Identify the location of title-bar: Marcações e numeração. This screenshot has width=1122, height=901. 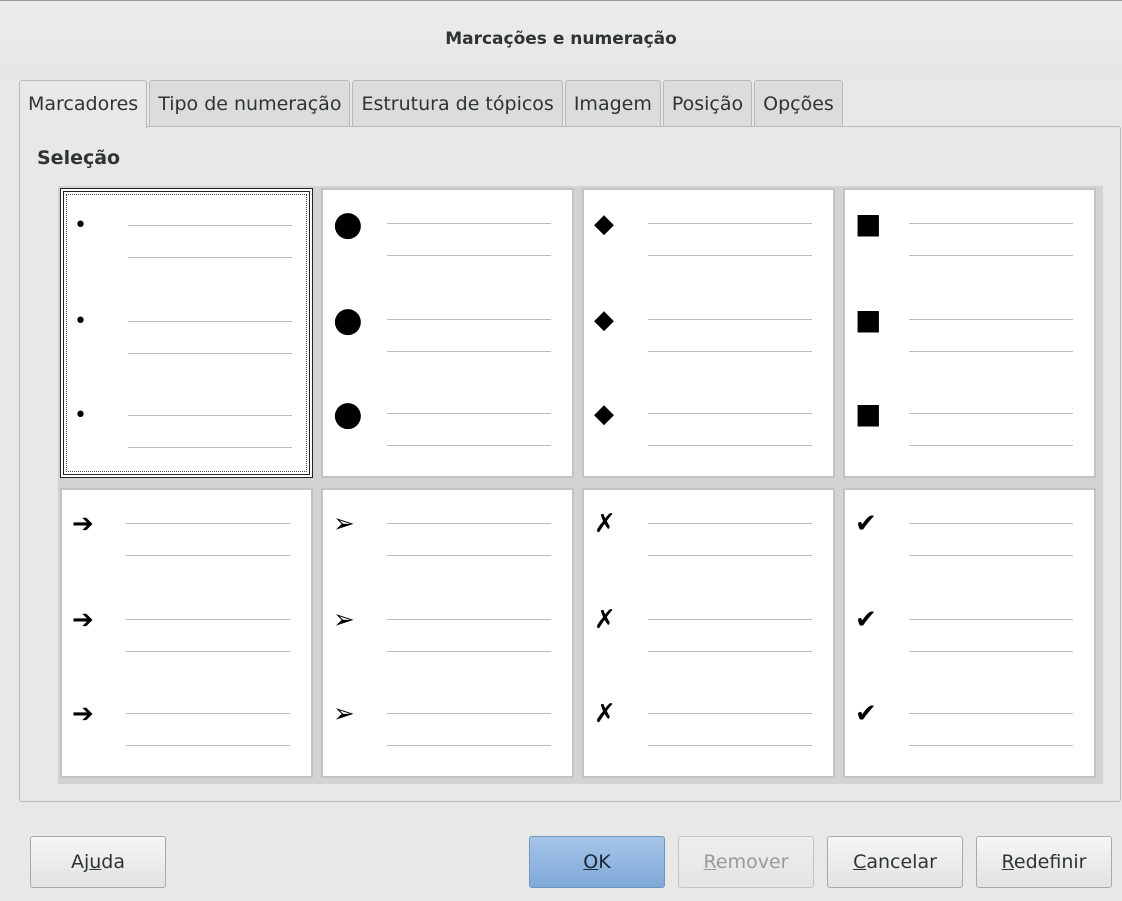
(561, 40).